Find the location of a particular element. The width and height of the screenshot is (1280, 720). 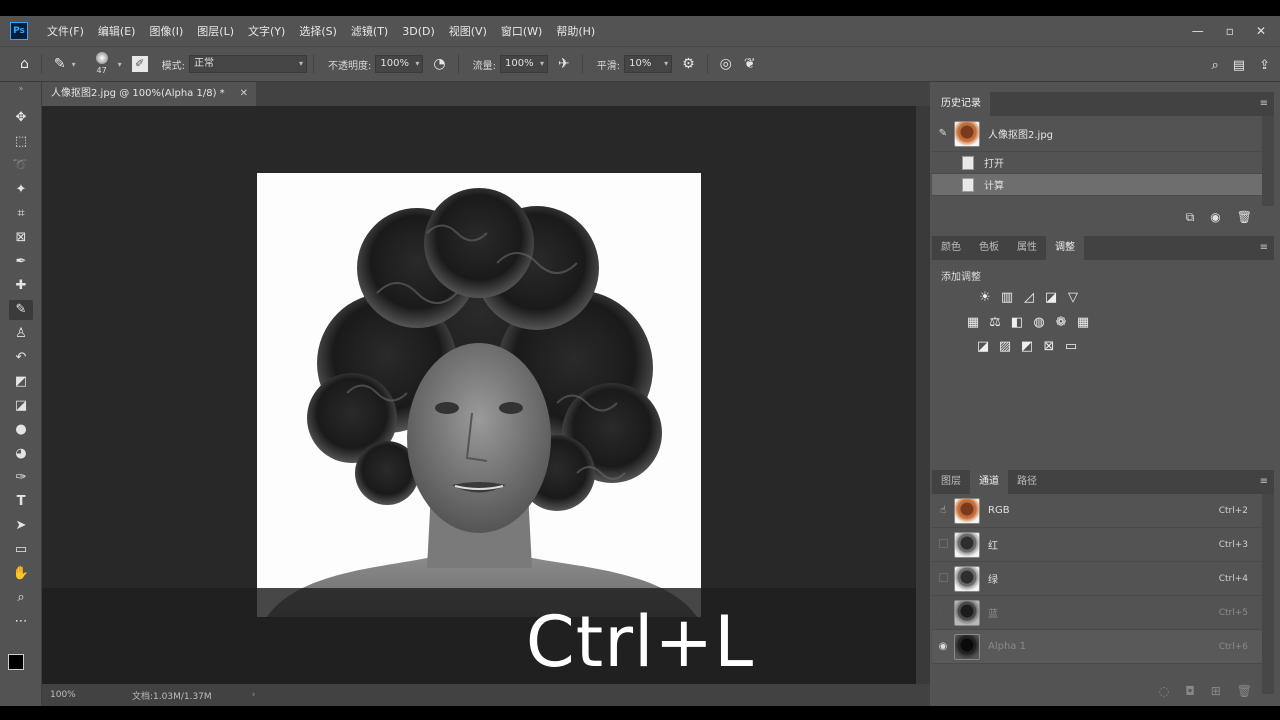

brush-chevron-down-icon: ▾ is located at coordinates (120, 64).